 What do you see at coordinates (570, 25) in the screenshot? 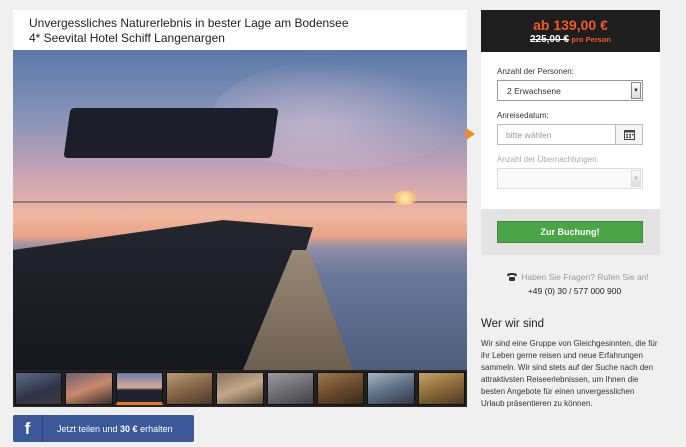
I see `price-current: ab 139,00 €` at bounding box center [570, 25].